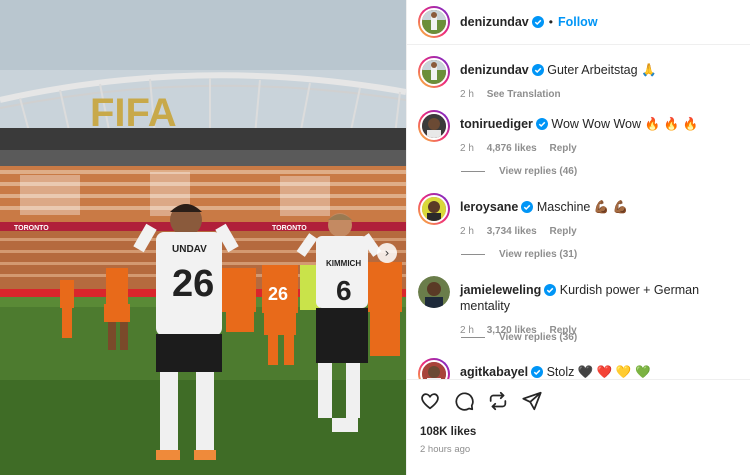  I want to click on comment-icon, so click(464, 401).